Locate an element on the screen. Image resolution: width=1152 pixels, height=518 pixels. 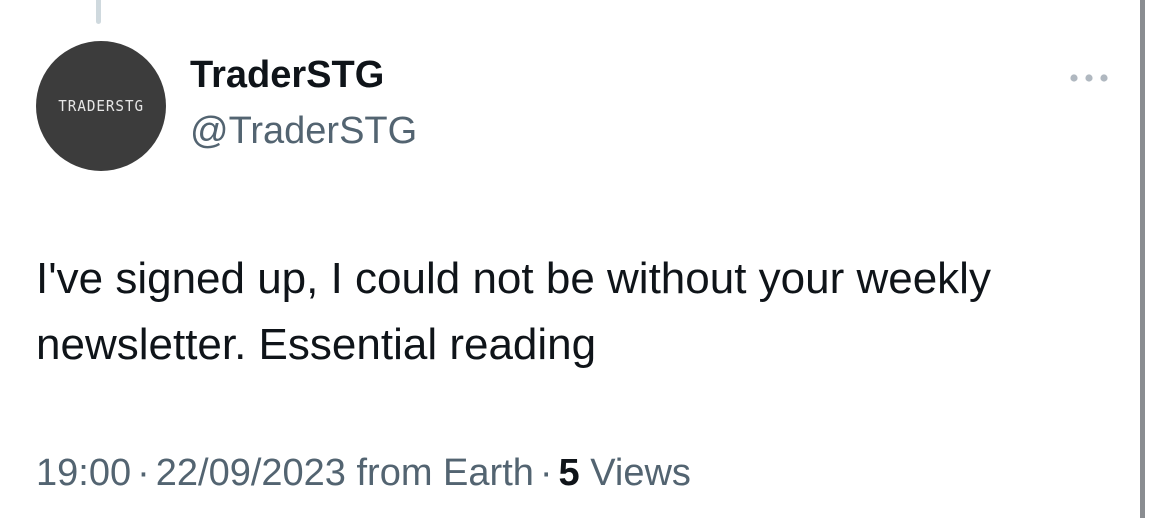
more-options-button is located at coordinates (1089, 78).